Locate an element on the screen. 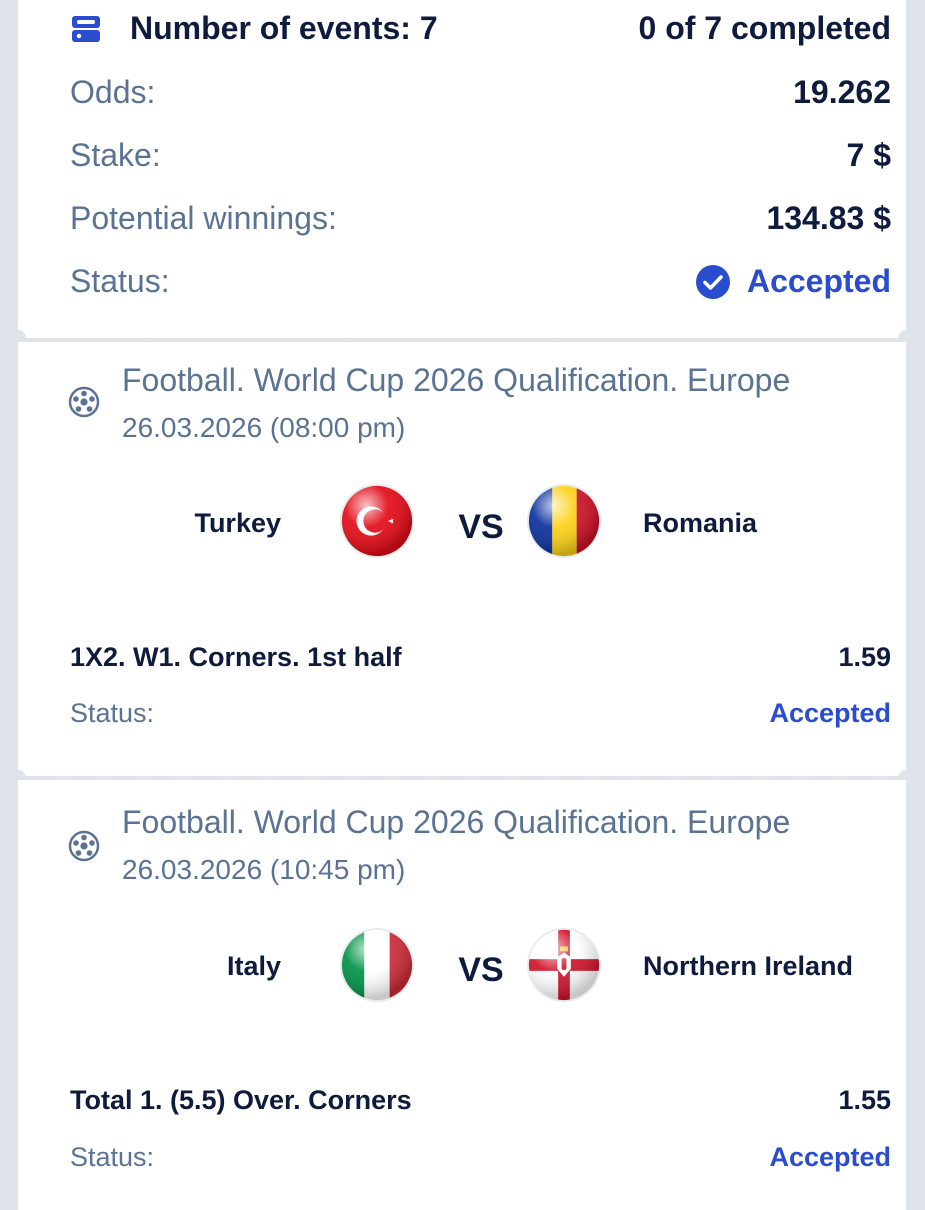 This screenshot has width=925, height=1210. stake-label: Stake: is located at coordinates (115, 155).